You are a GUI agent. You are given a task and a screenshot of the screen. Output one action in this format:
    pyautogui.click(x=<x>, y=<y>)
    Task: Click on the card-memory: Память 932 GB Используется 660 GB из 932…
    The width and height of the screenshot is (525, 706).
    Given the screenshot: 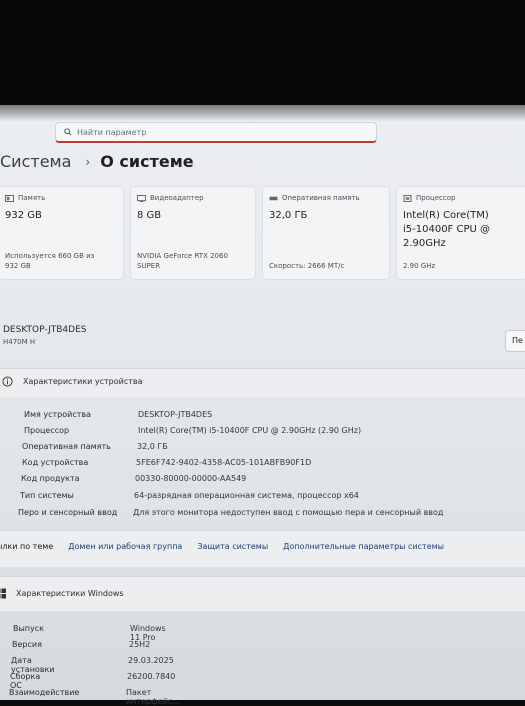 What is the action you would take?
    pyautogui.click(x=62, y=233)
    